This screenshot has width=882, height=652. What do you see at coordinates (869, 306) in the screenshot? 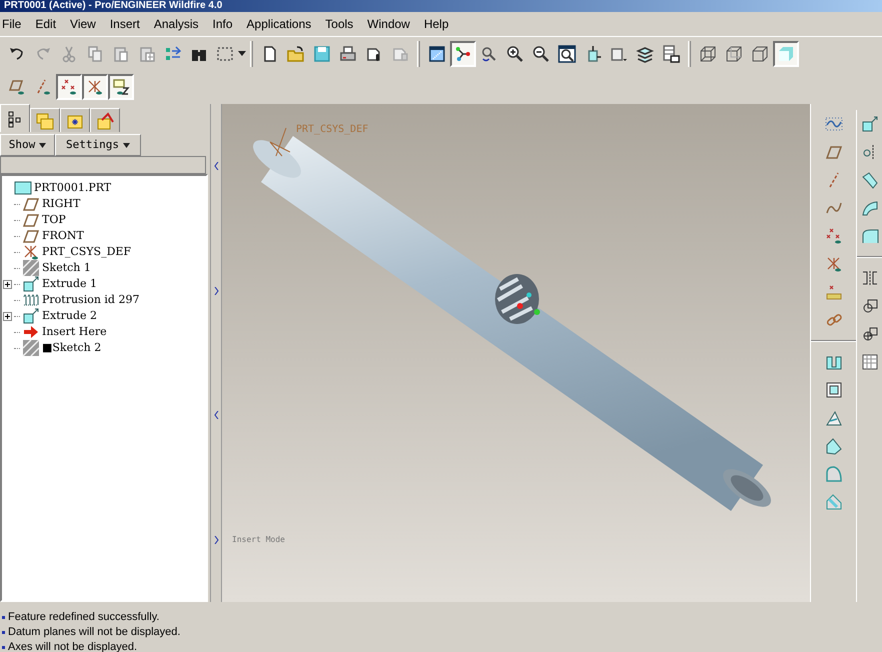
I see `merge-icon` at bounding box center [869, 306].